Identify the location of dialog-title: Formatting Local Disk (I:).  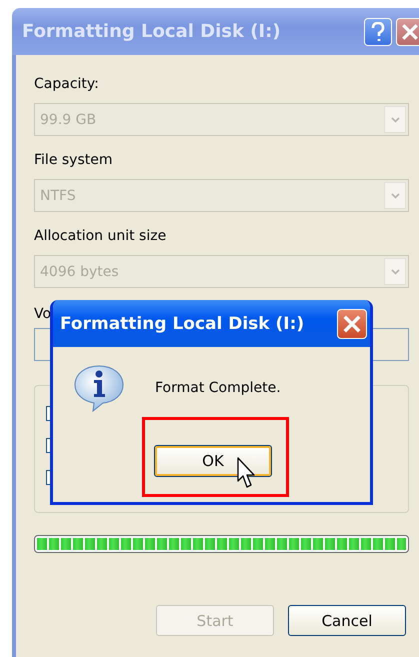
(183, 324).